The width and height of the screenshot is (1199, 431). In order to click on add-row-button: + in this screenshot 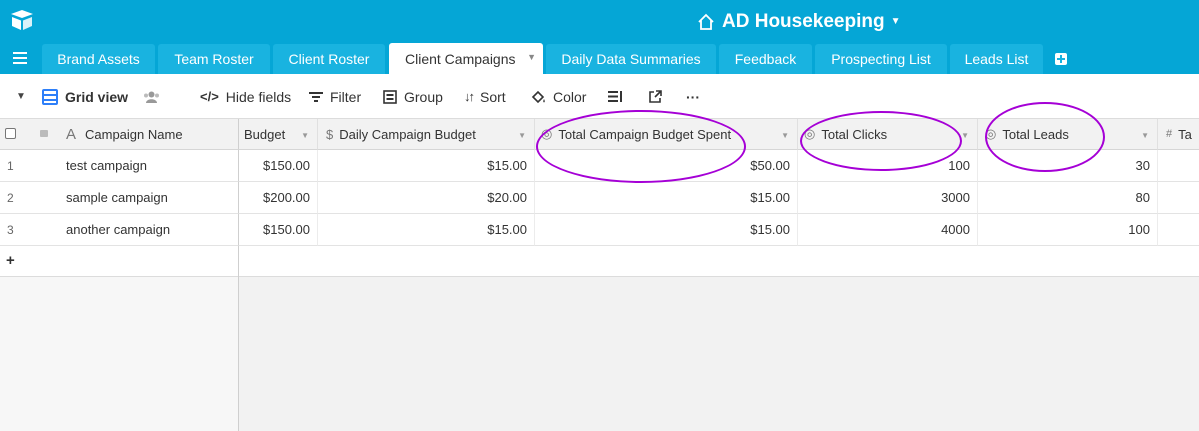, I will do `click(599, 261)`.